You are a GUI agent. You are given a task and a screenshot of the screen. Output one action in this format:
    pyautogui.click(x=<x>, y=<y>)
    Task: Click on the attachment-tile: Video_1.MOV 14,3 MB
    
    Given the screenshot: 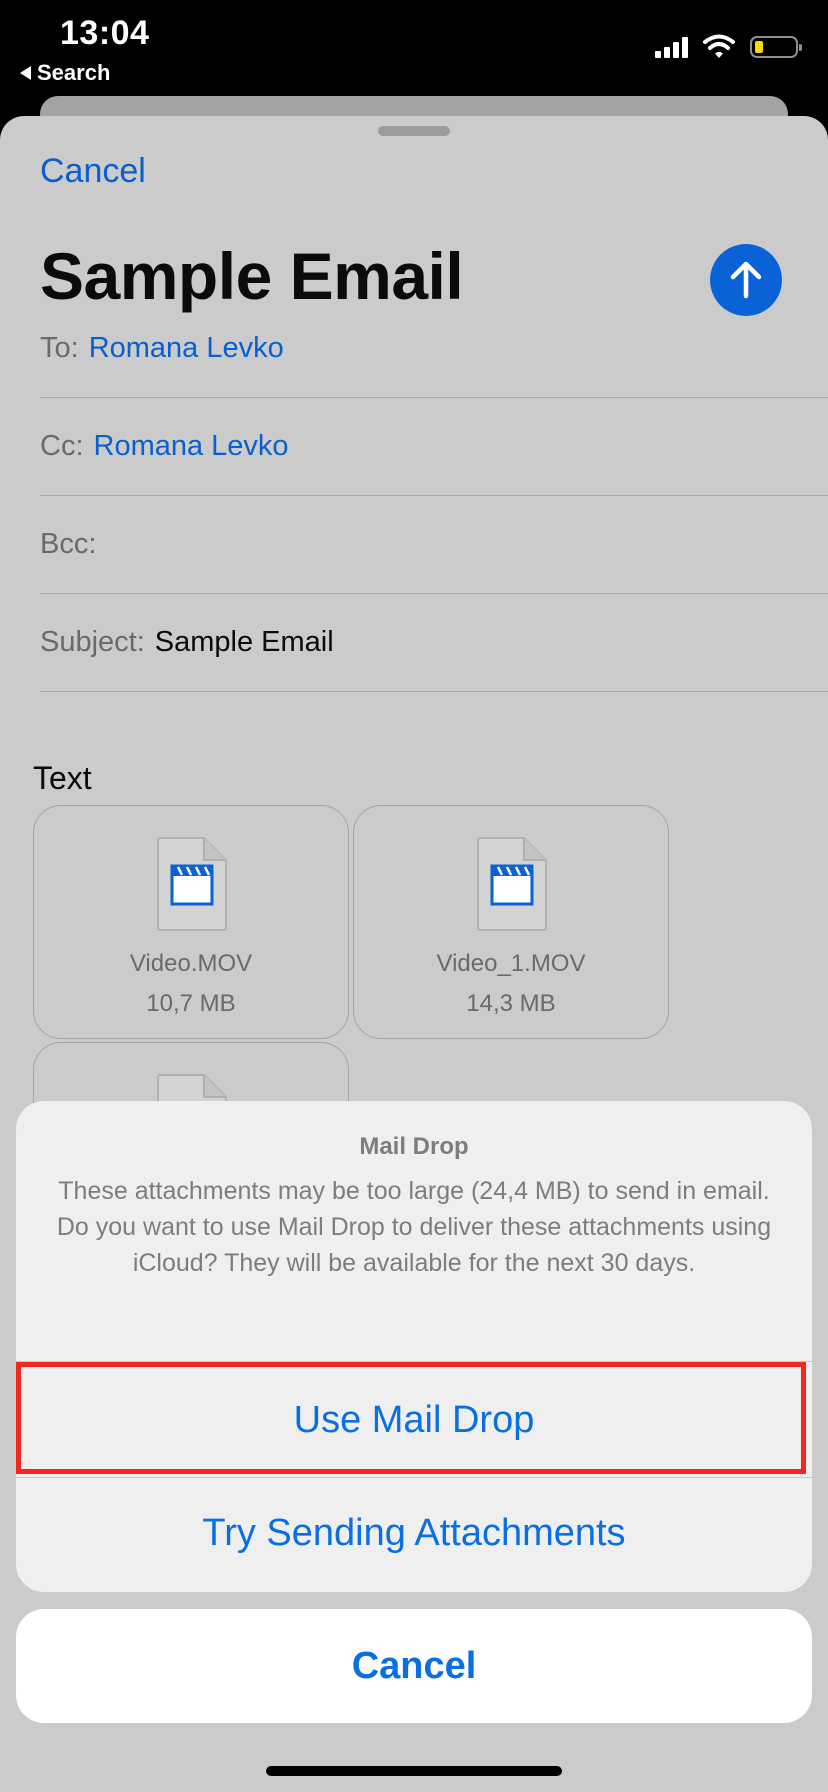 What is the action you would take?
    pyautogui.click(x=511, y=922)
    